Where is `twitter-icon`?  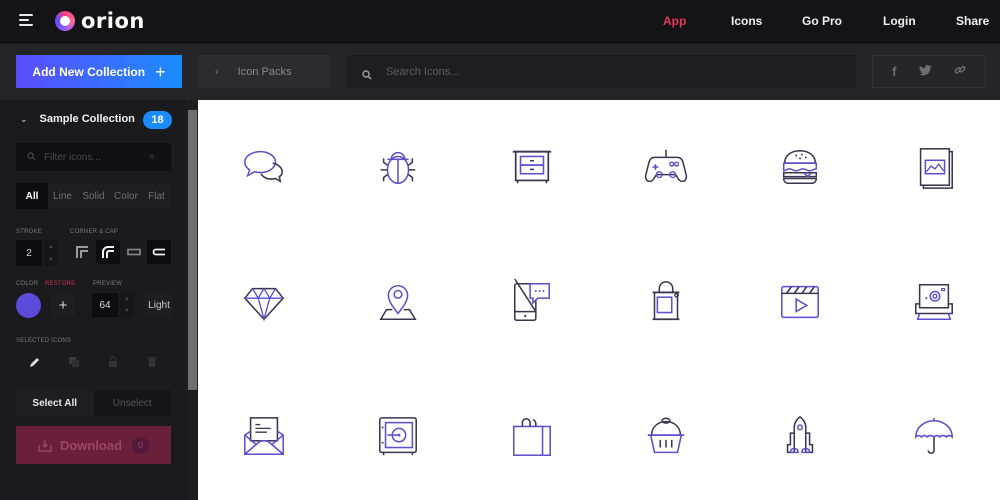 twitter-icon is located at coordinates (925, 71).